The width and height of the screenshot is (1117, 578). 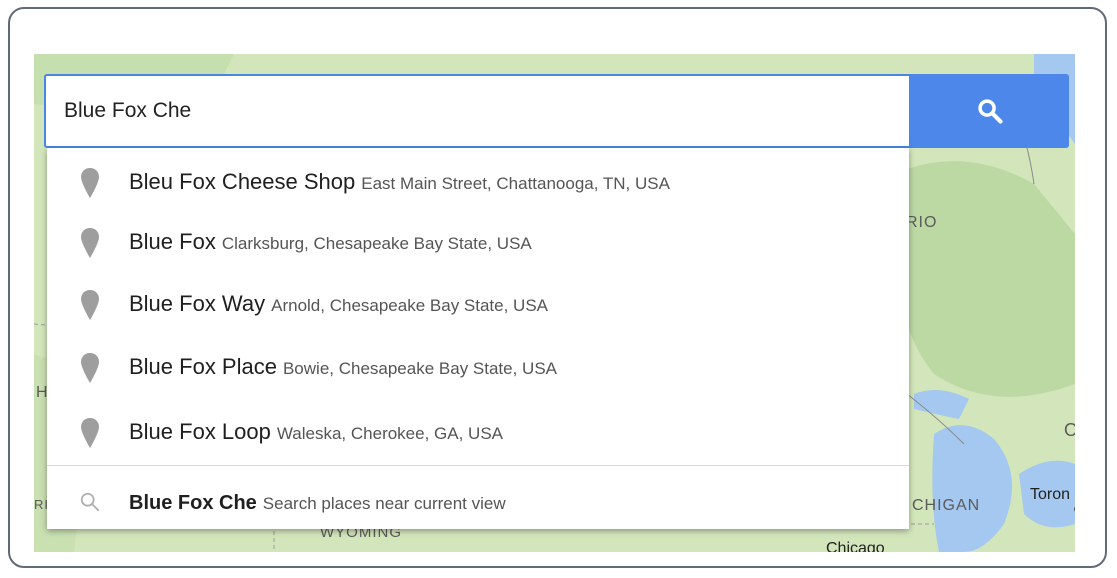 I want to click on map-label-chigan: CHIGAN, so click(x=946, y=505).